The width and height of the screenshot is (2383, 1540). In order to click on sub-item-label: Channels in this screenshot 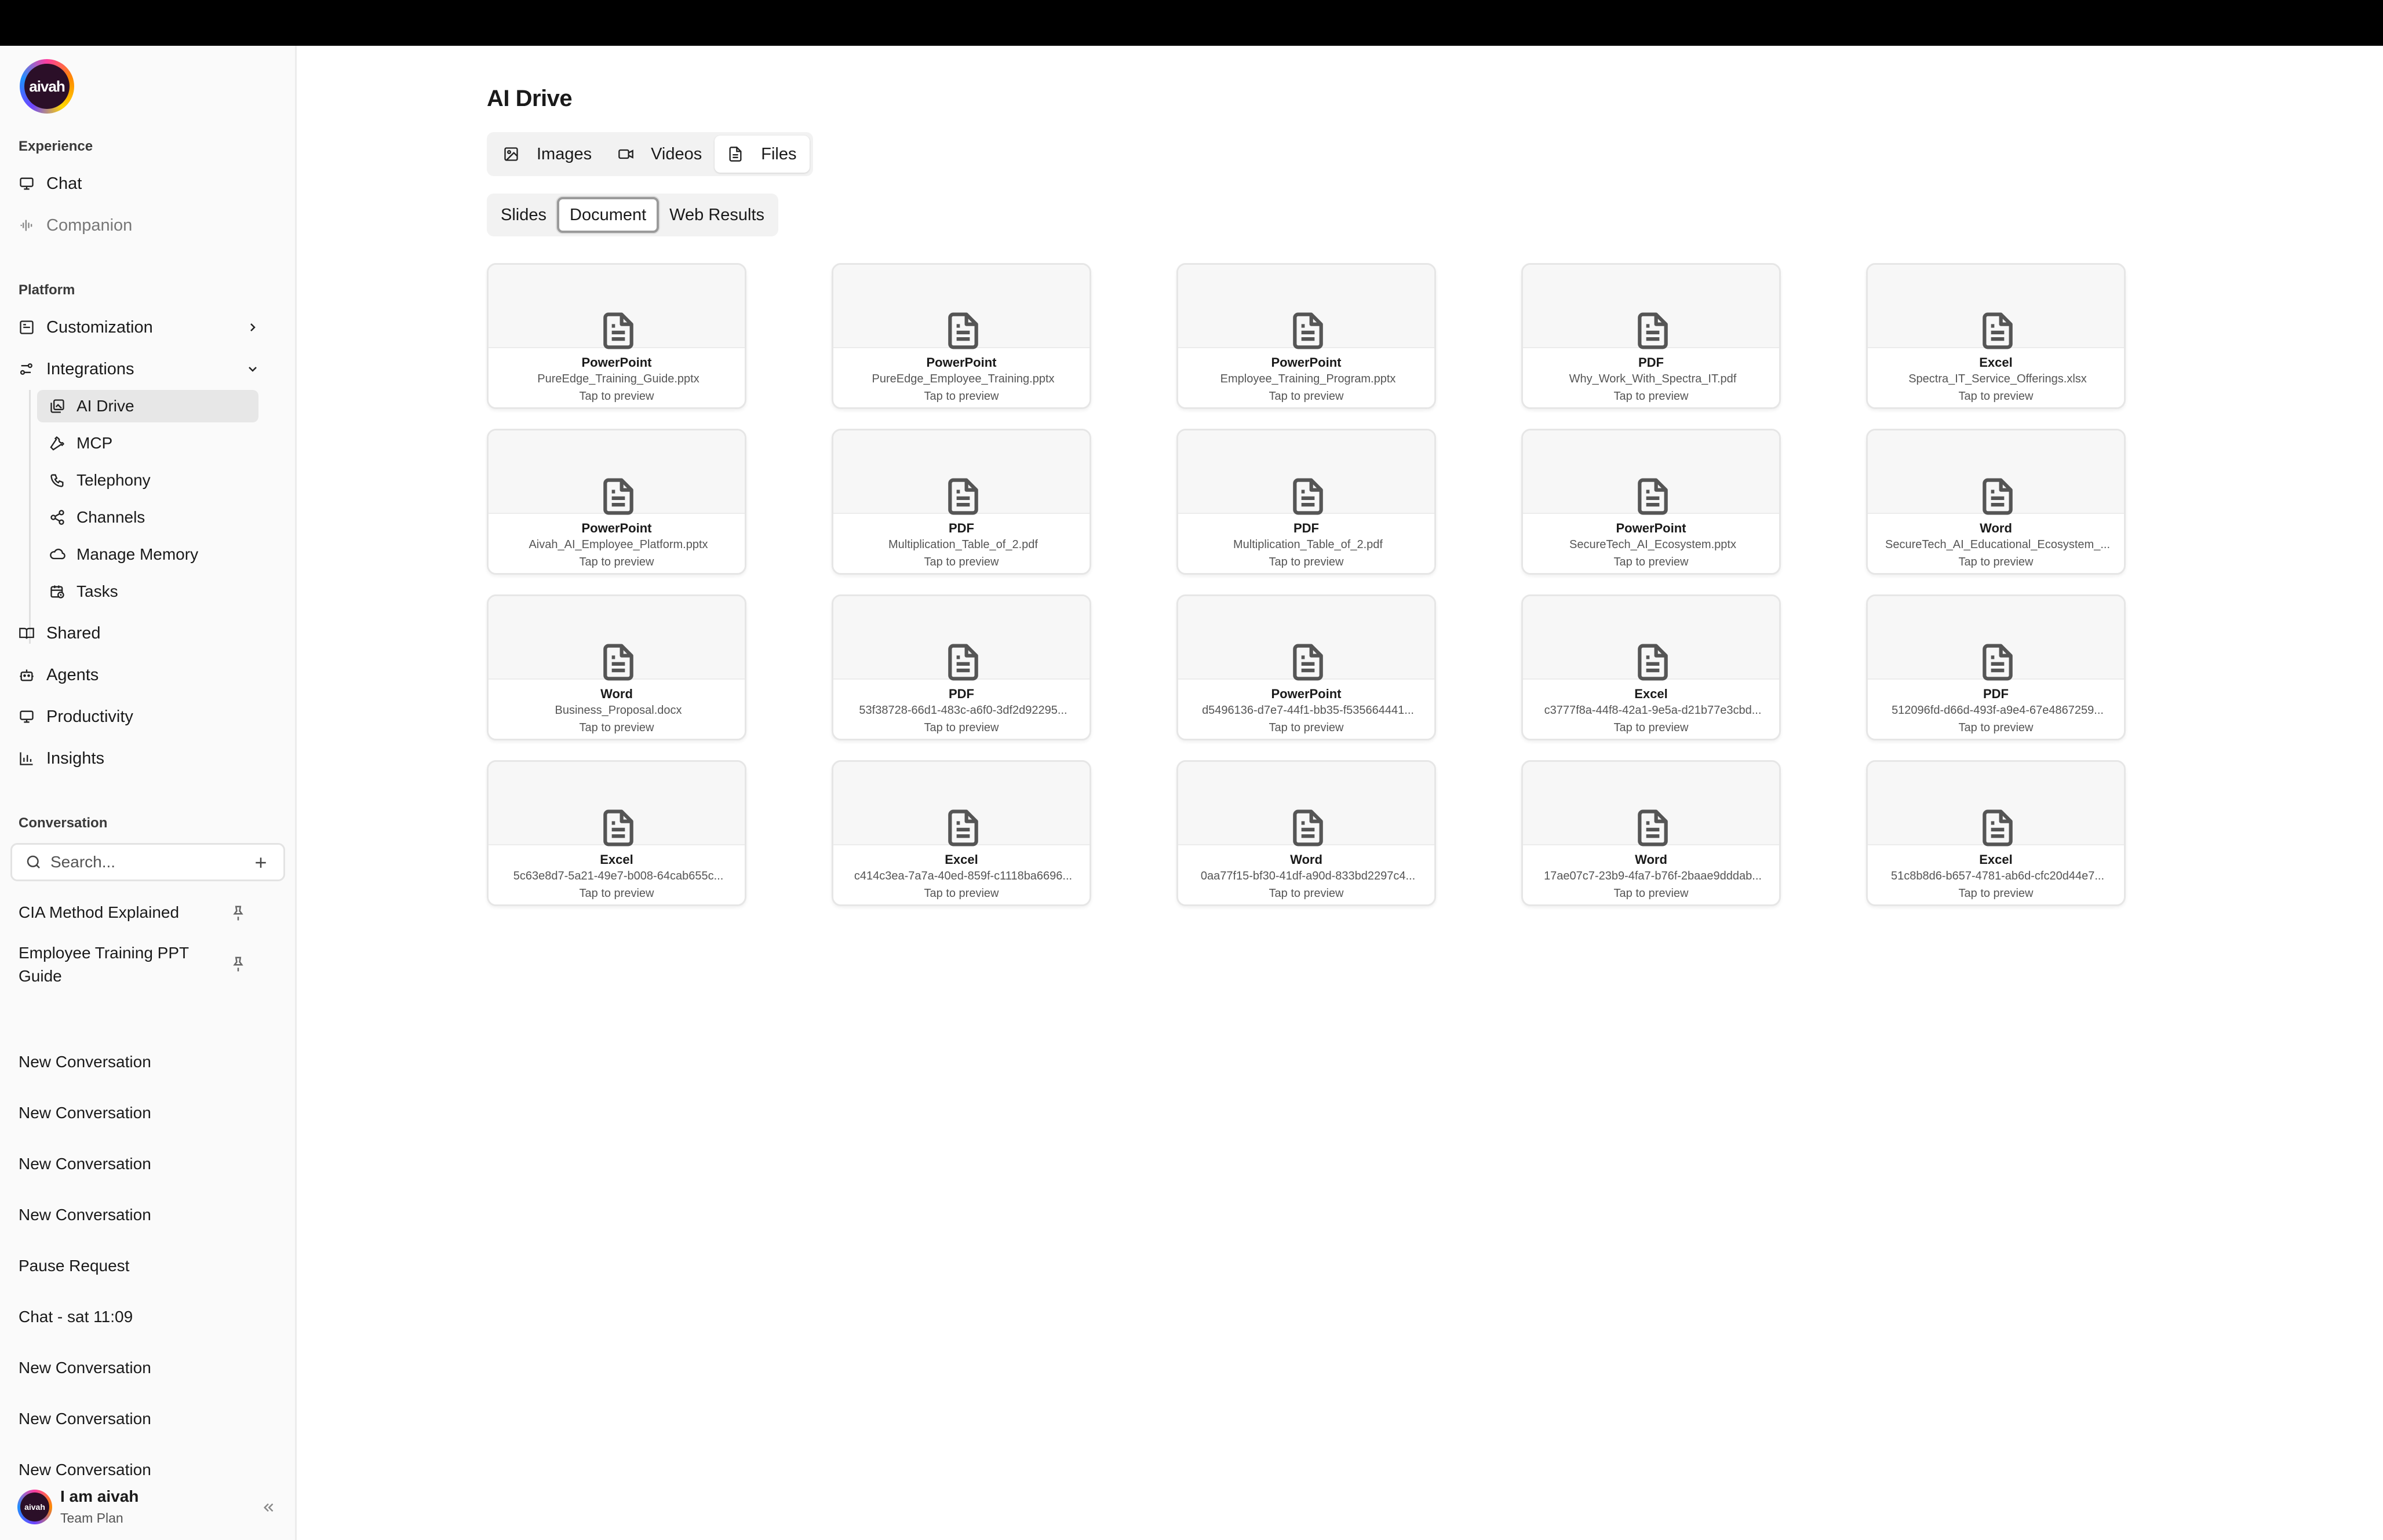, I will do `click(111, 517)`.